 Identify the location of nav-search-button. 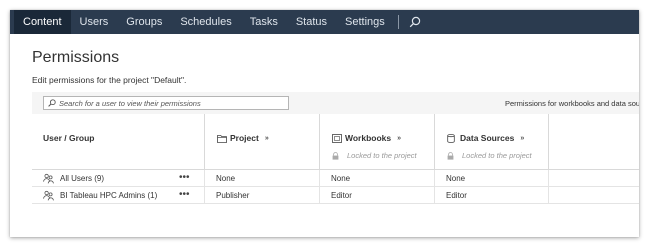
(415, 22).